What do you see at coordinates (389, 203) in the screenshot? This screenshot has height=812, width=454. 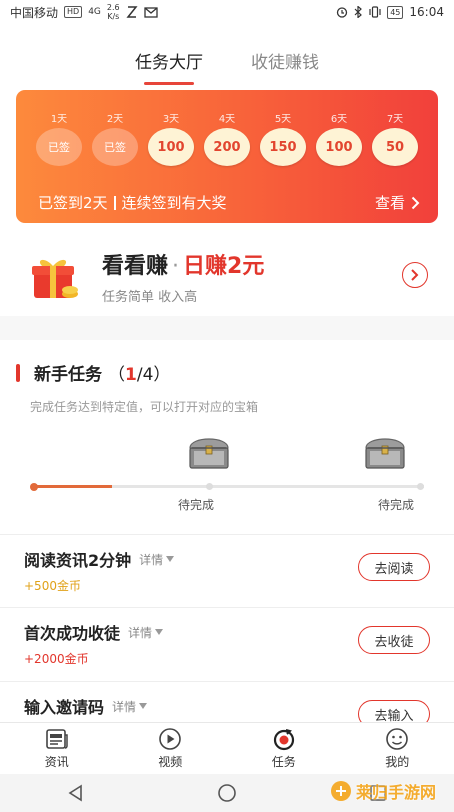 I see `view-label: 查看` at bounding box center [389, 203].